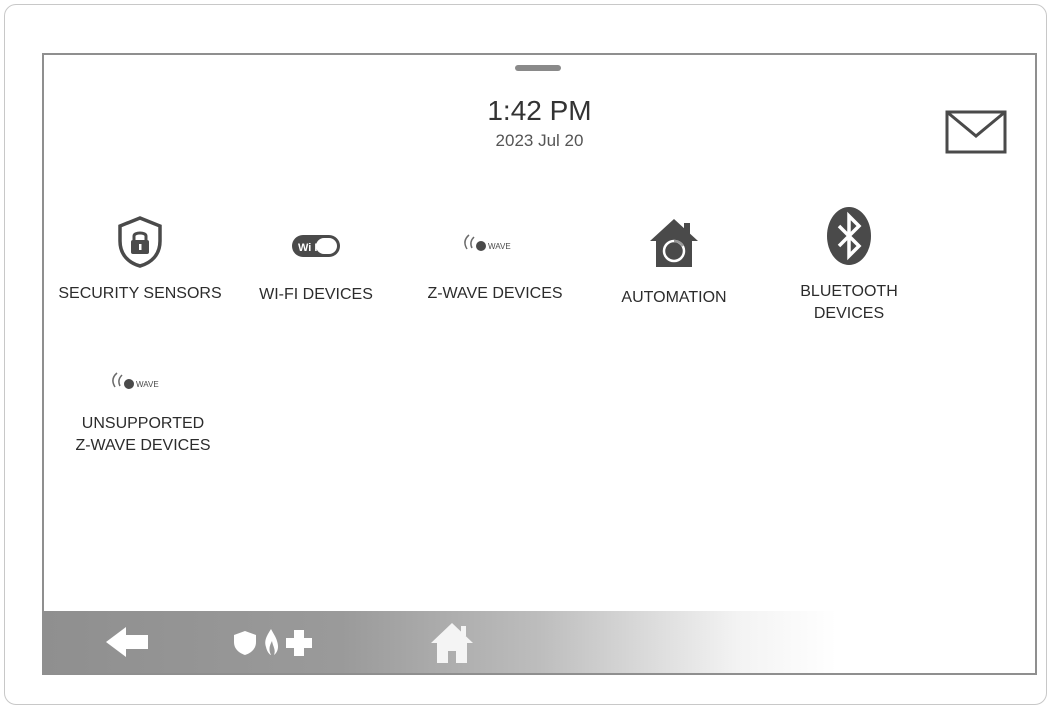  What do you see at coordinates (539, 140) in the screenshot?
I see `clock-date: 2023 Jul 20` at bounding box center [539, 140].